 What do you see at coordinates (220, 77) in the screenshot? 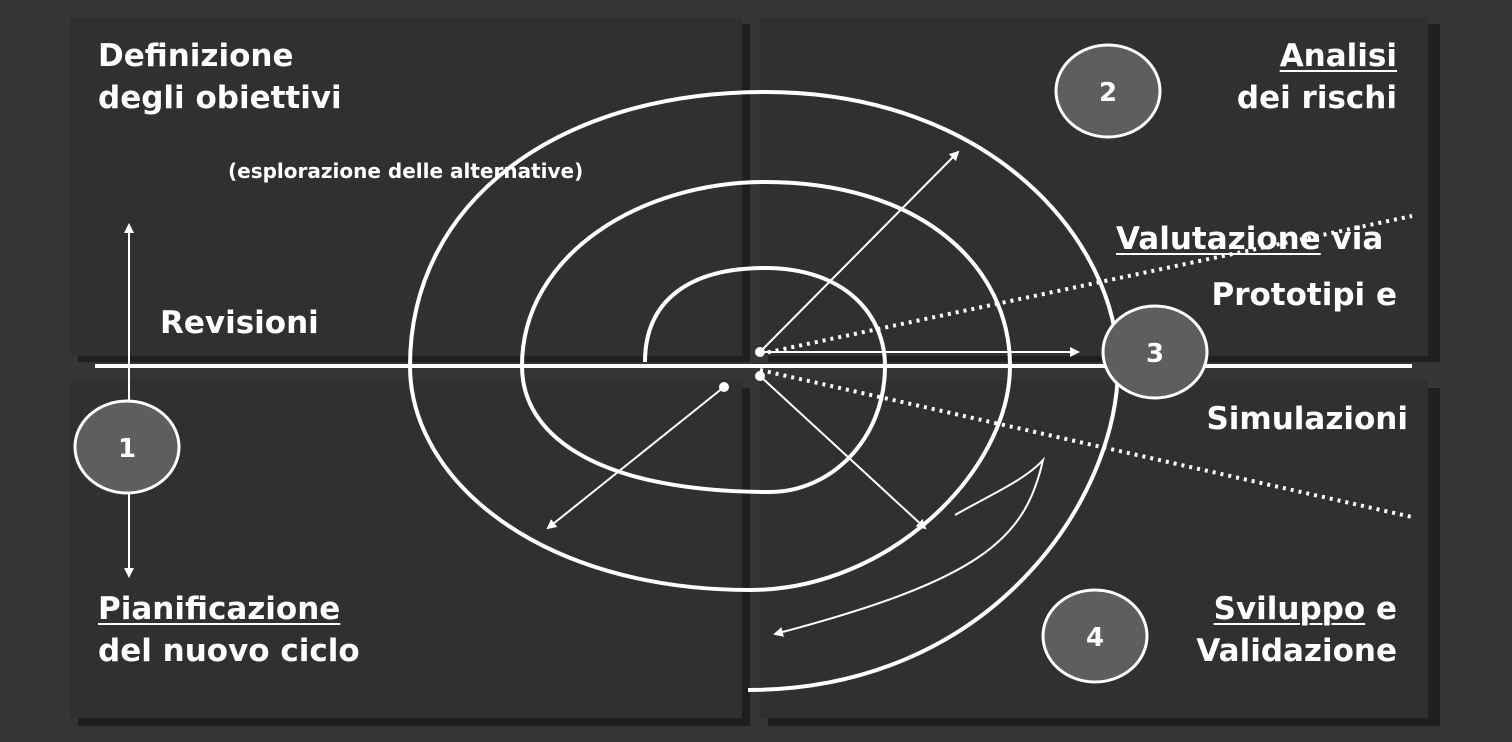
I see `objectives-title: Definizione degli obiettivi` at bounding box center [220, 77].